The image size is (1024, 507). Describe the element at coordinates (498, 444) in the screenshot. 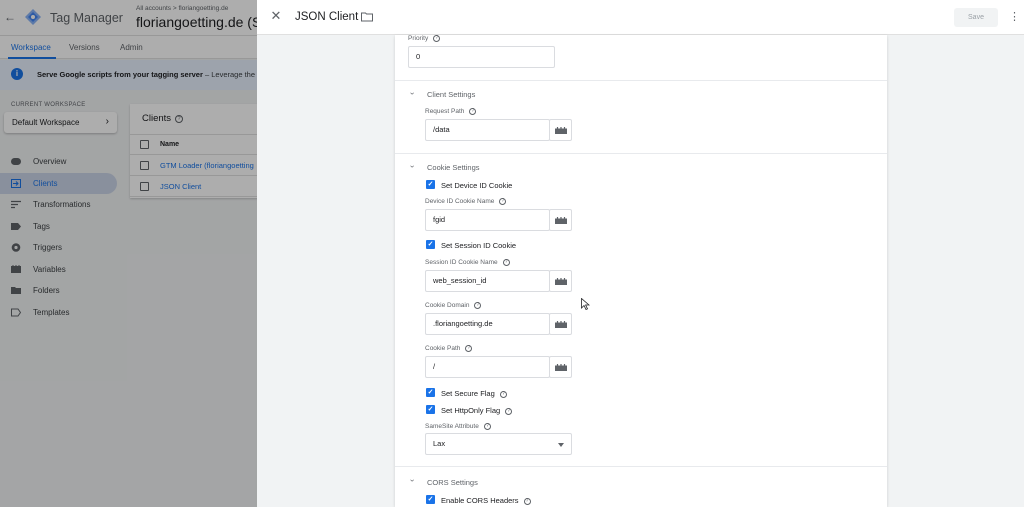

I see `samesite-select: Lax` at that location.